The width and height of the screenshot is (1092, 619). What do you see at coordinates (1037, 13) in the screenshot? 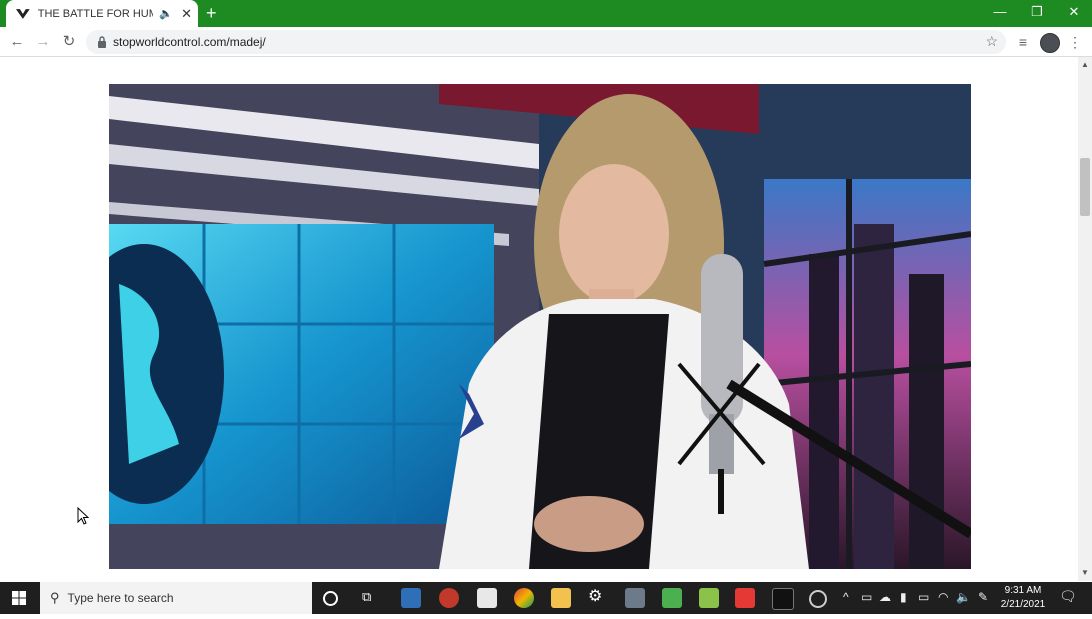
I see `restore-button: ❐` at bounding box center [1037, 13].